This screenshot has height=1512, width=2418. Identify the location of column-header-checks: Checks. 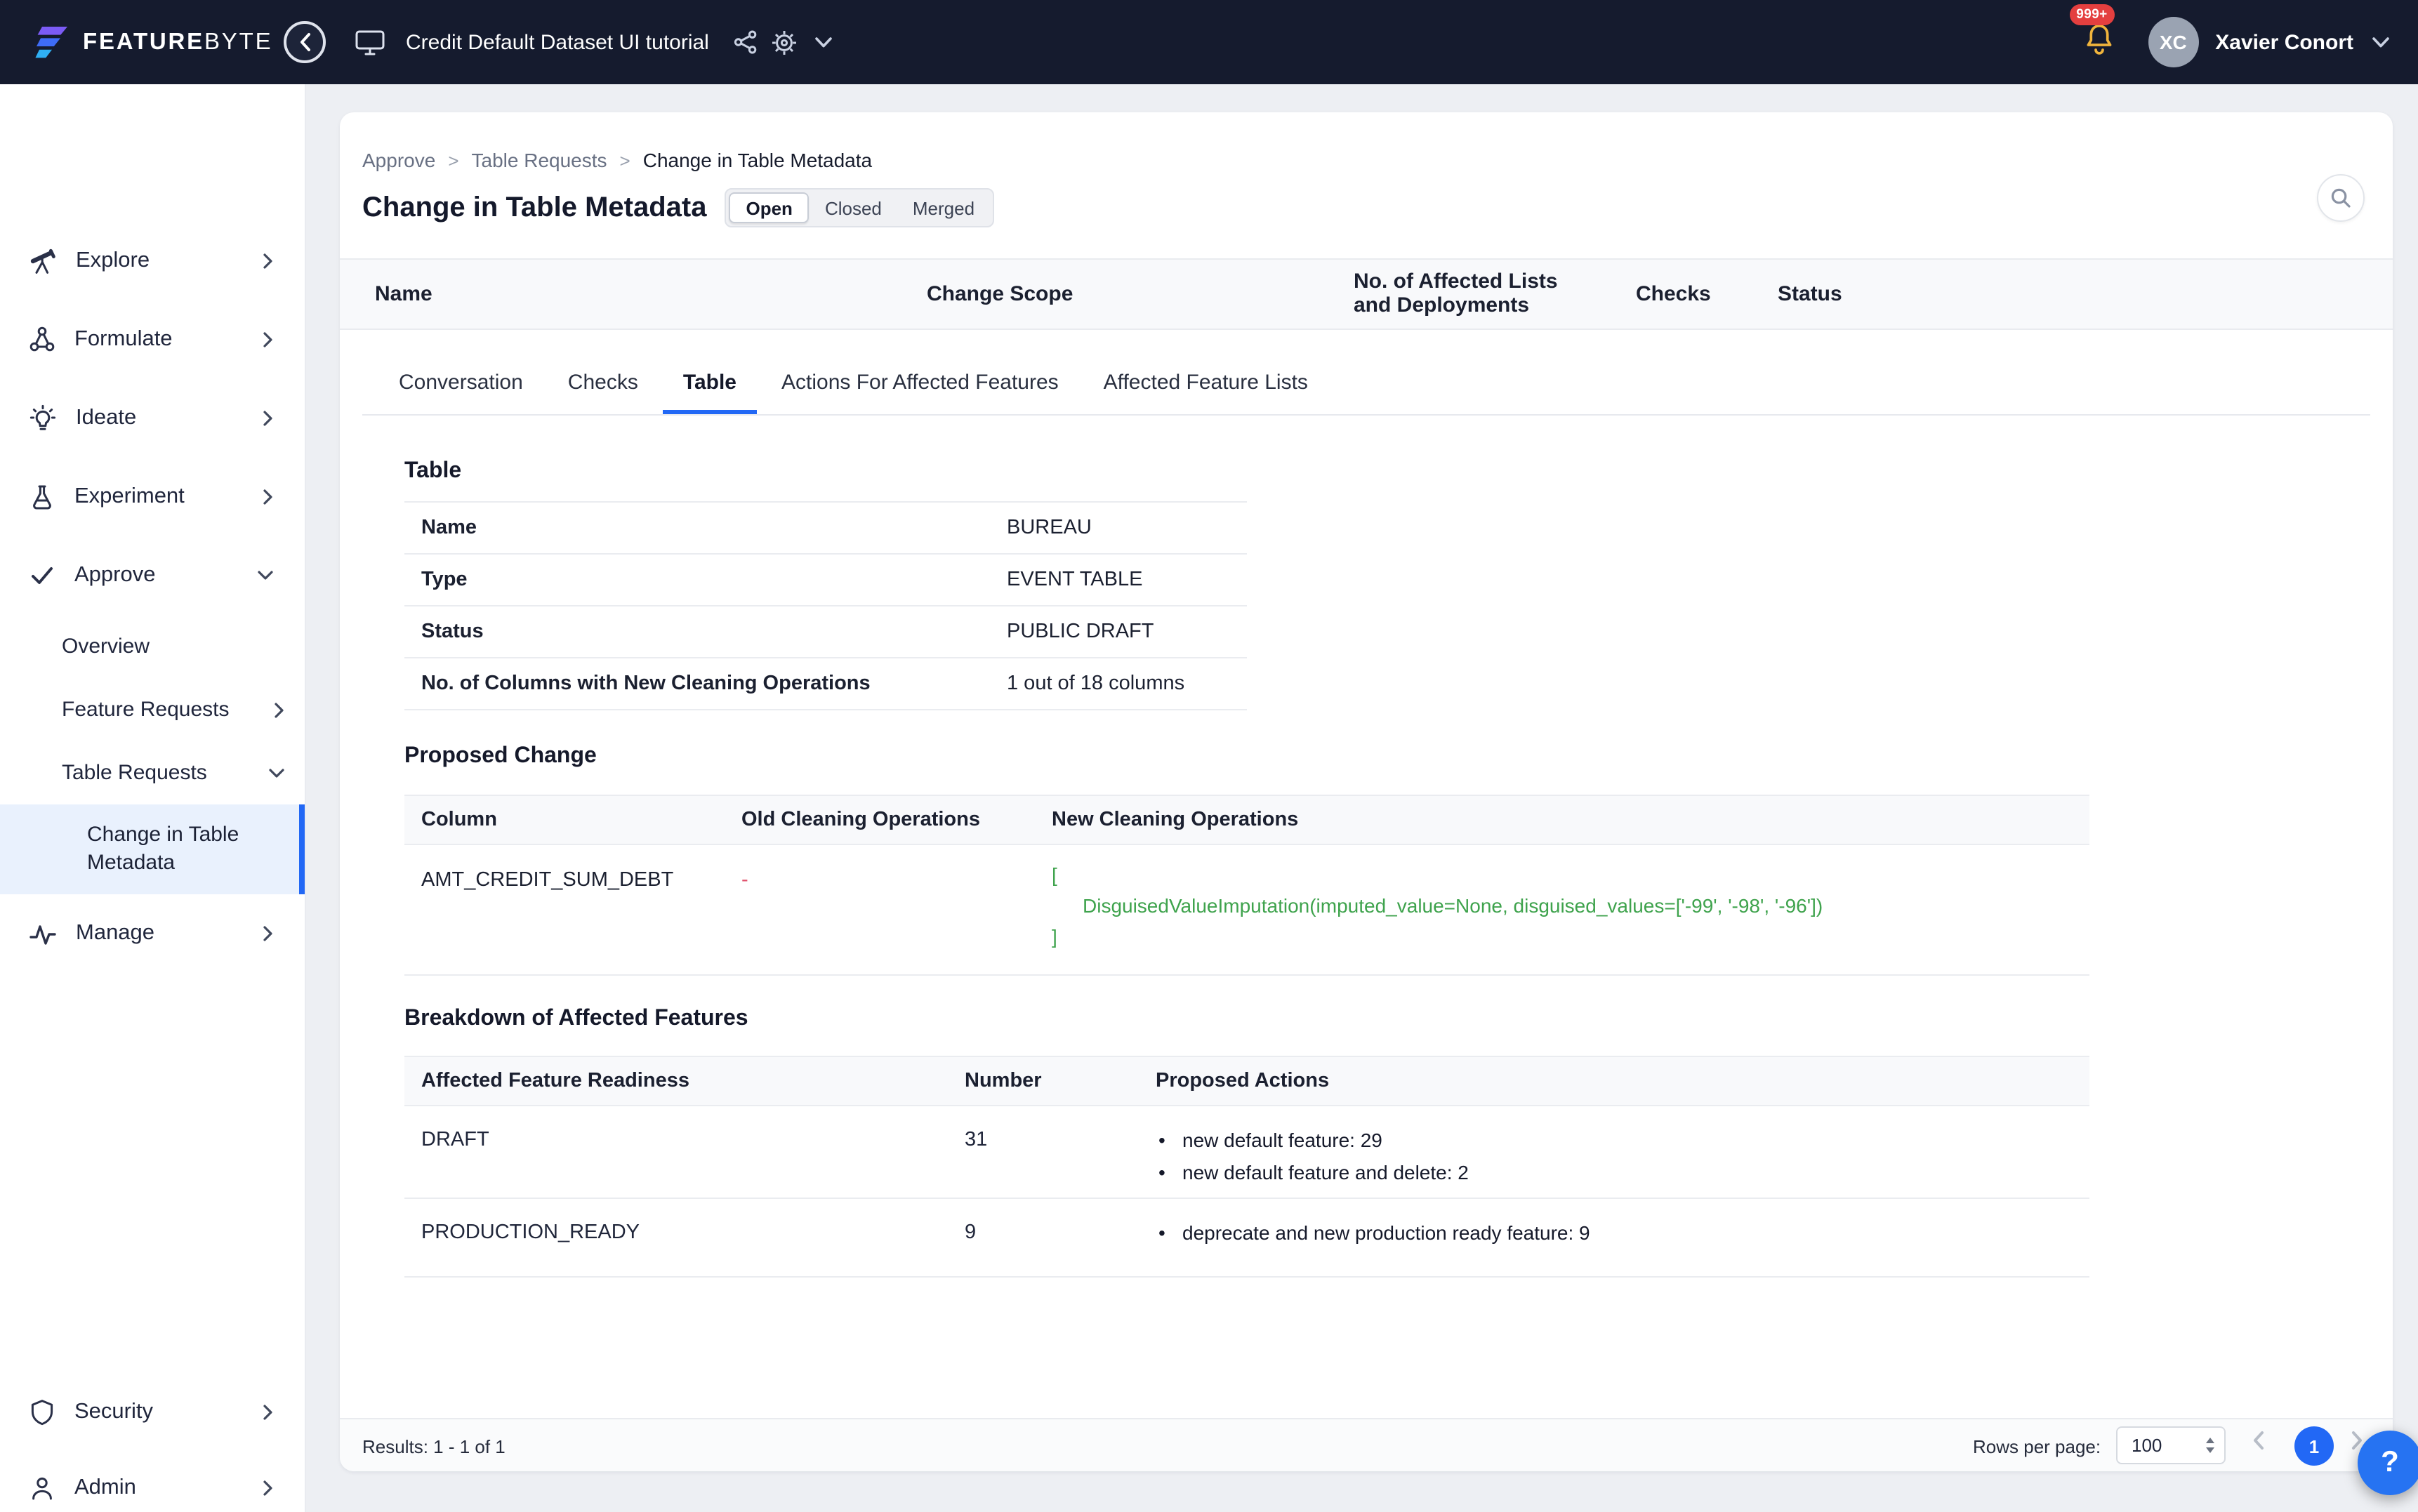
(1673, 294).